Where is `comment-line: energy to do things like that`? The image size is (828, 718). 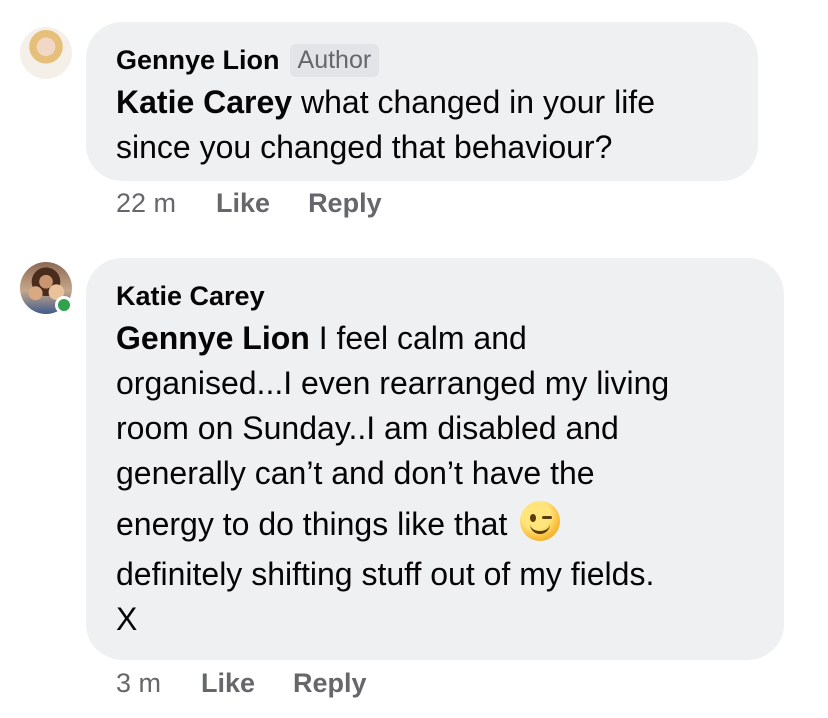 comment-line: energy to do things like that is located at coordinates (435, 524).